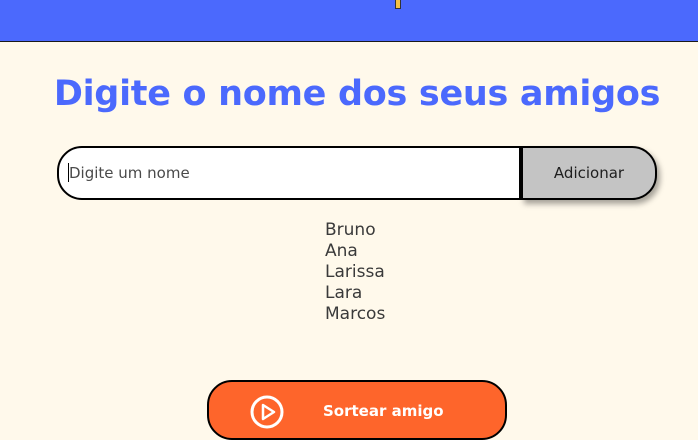 This screenshot has width=698, height=440. I want to click on draw-button-label: Sortear amigo, so click(383, 411).